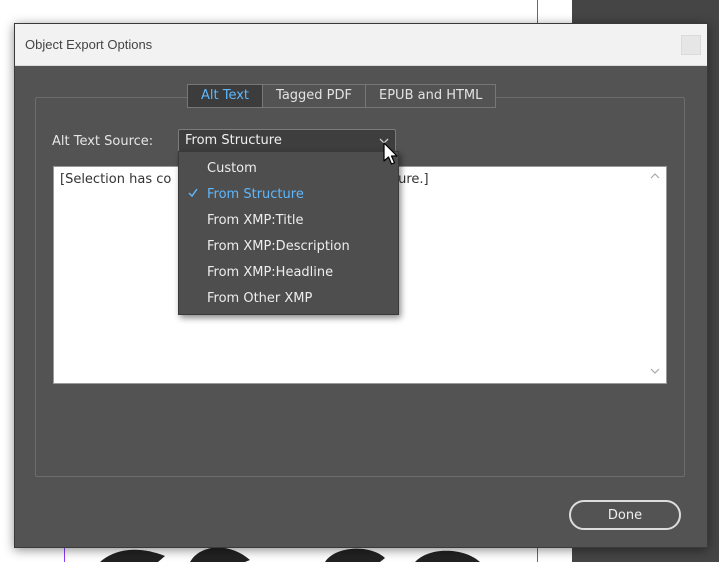 This screenshot has height=562, width=719. What do you see at coordinates (255, 220) in the screenshot?
I see `dropdown-option-label: From XMP:Title` at bounding box center [255, 220].